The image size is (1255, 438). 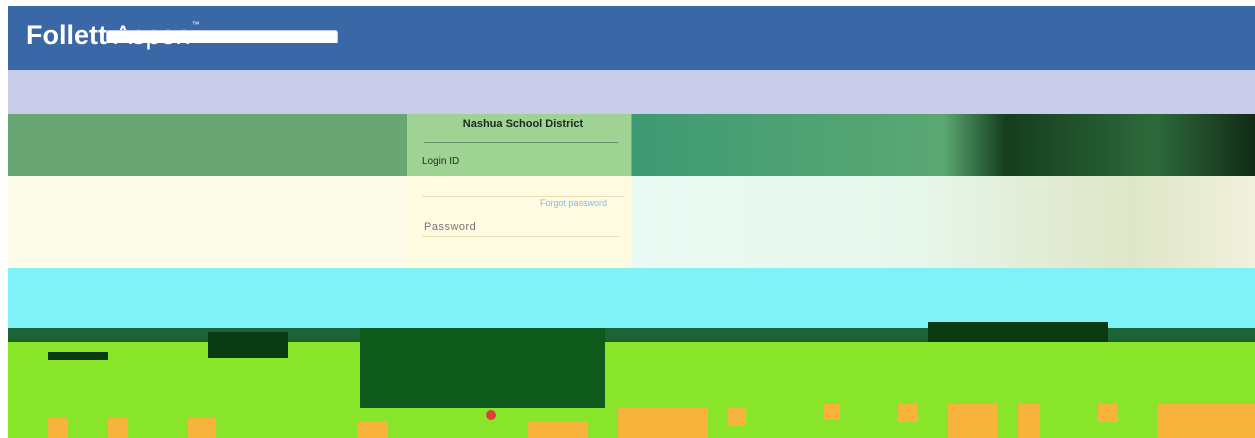 What do you see at coordinates (66, 35) in the screenshot?
I see `logo-bold-text: Follett` at bounding box center [66, 35].